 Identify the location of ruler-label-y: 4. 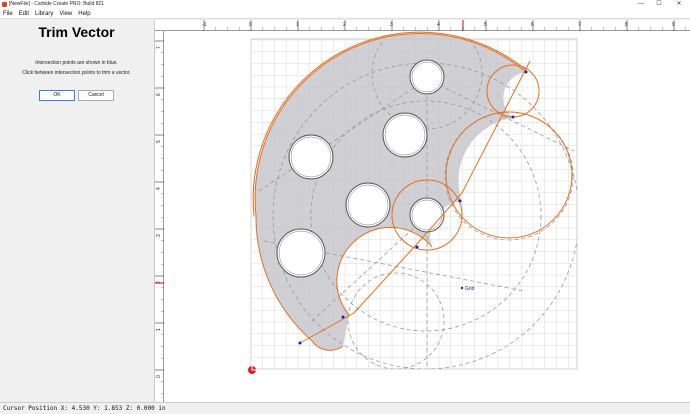
(159, 188).